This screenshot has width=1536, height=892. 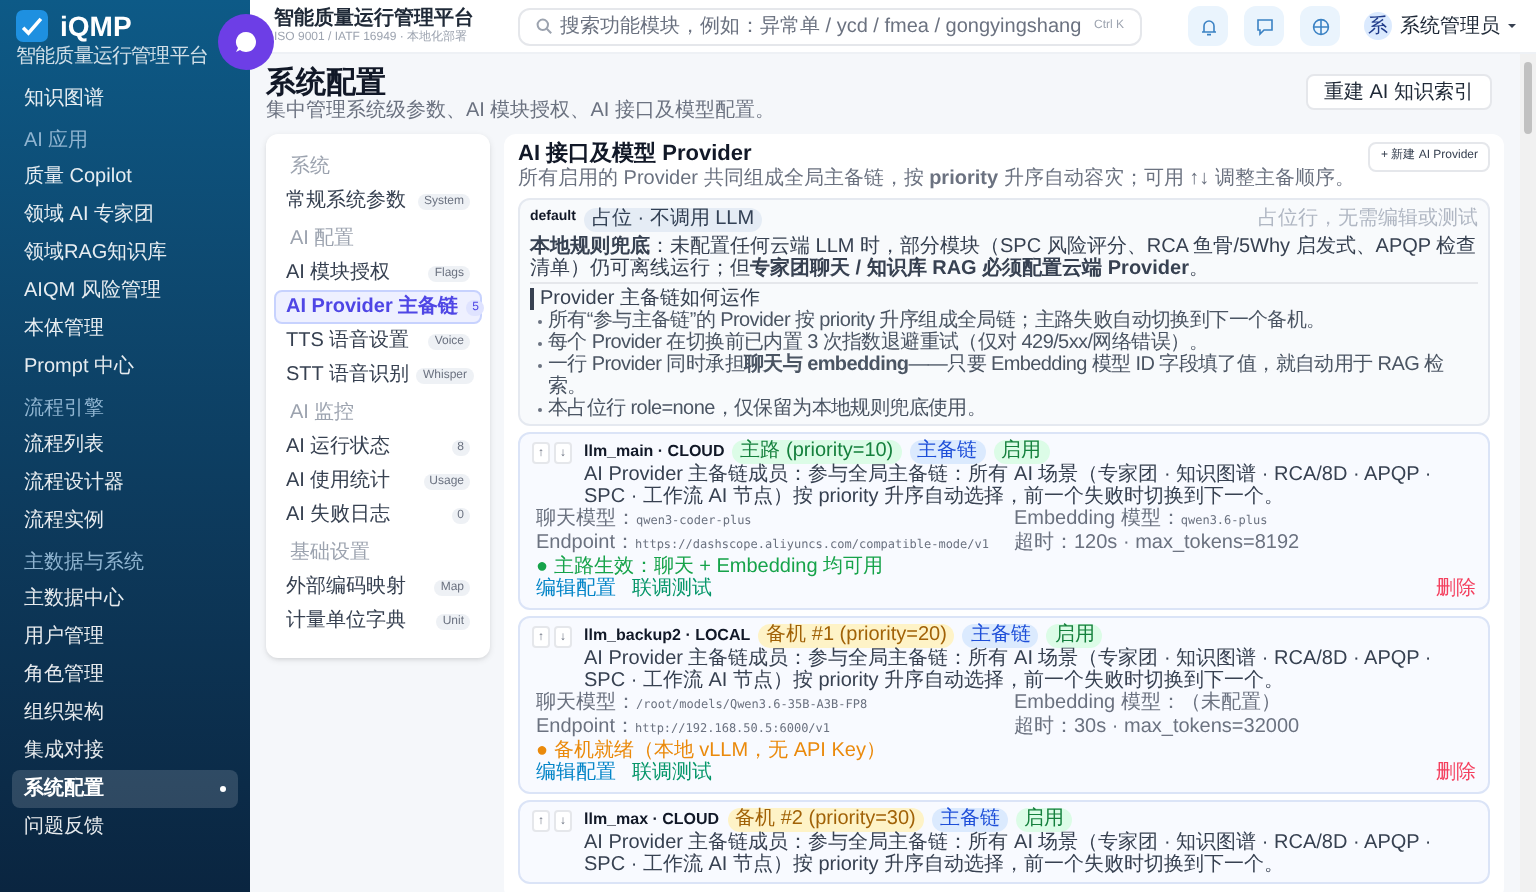 What do you see at coordinates (817, 452) in the screenshot?
I see `role-tag: 主路 (priority=10)` at bounding box center [817, 452].